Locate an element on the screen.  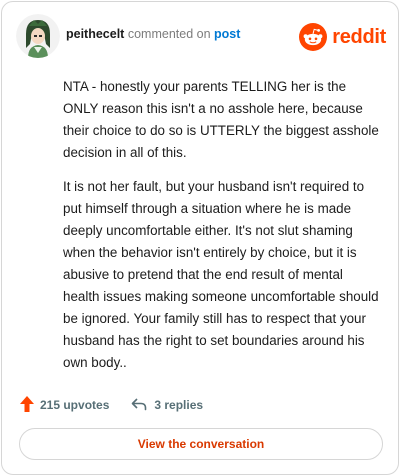
reddit-brand: reddit is located at coordinates (342, 37).